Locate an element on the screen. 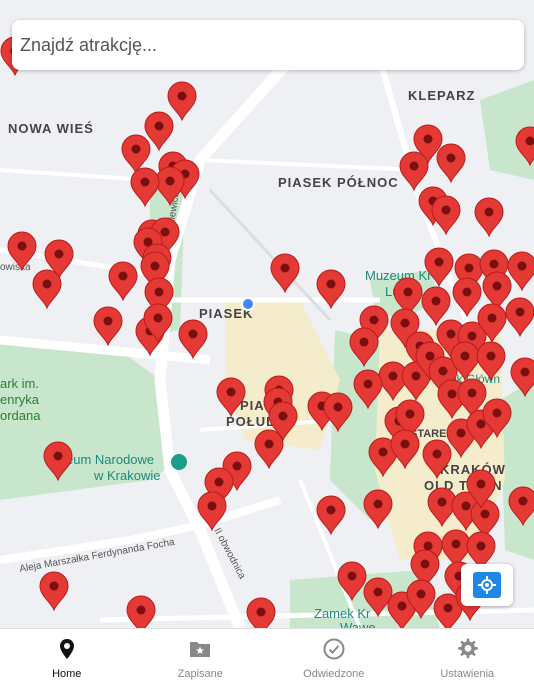 This screenshot has width=534, height=681. museum-icon is located at coordinates (179, 462).